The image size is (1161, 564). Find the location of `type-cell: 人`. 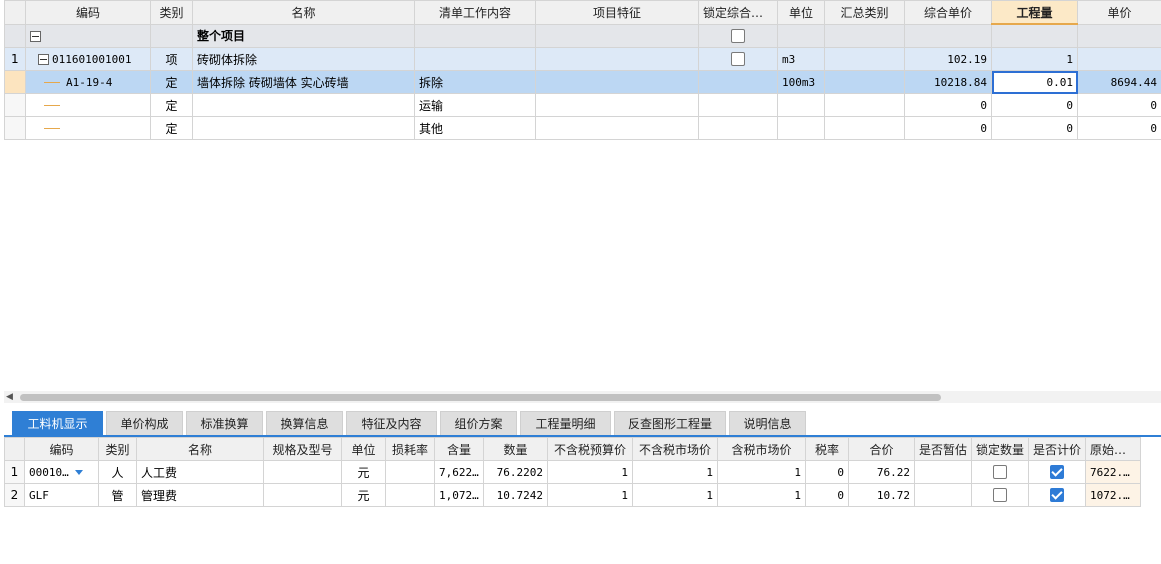

type-cell: 人 is located at coordinates (117, 472).